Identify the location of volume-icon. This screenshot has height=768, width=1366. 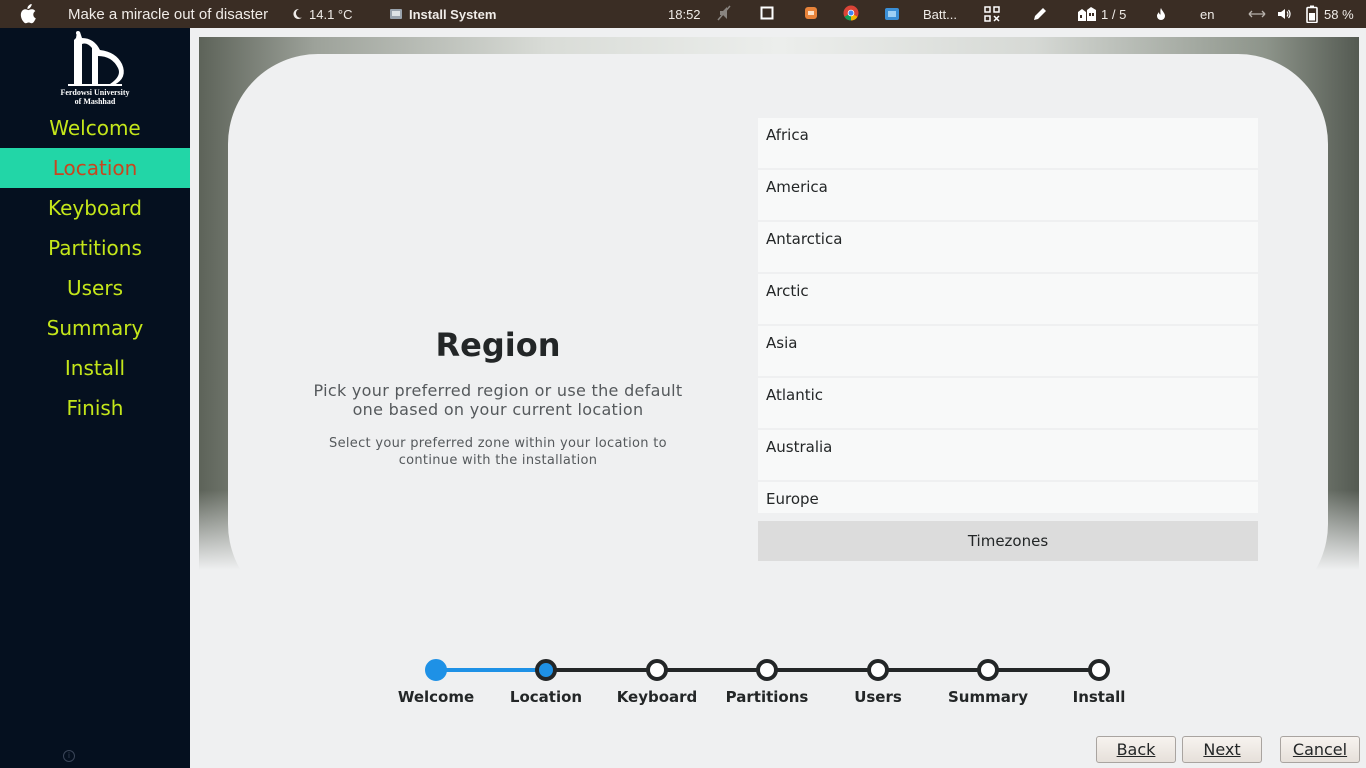
(1284, 14).